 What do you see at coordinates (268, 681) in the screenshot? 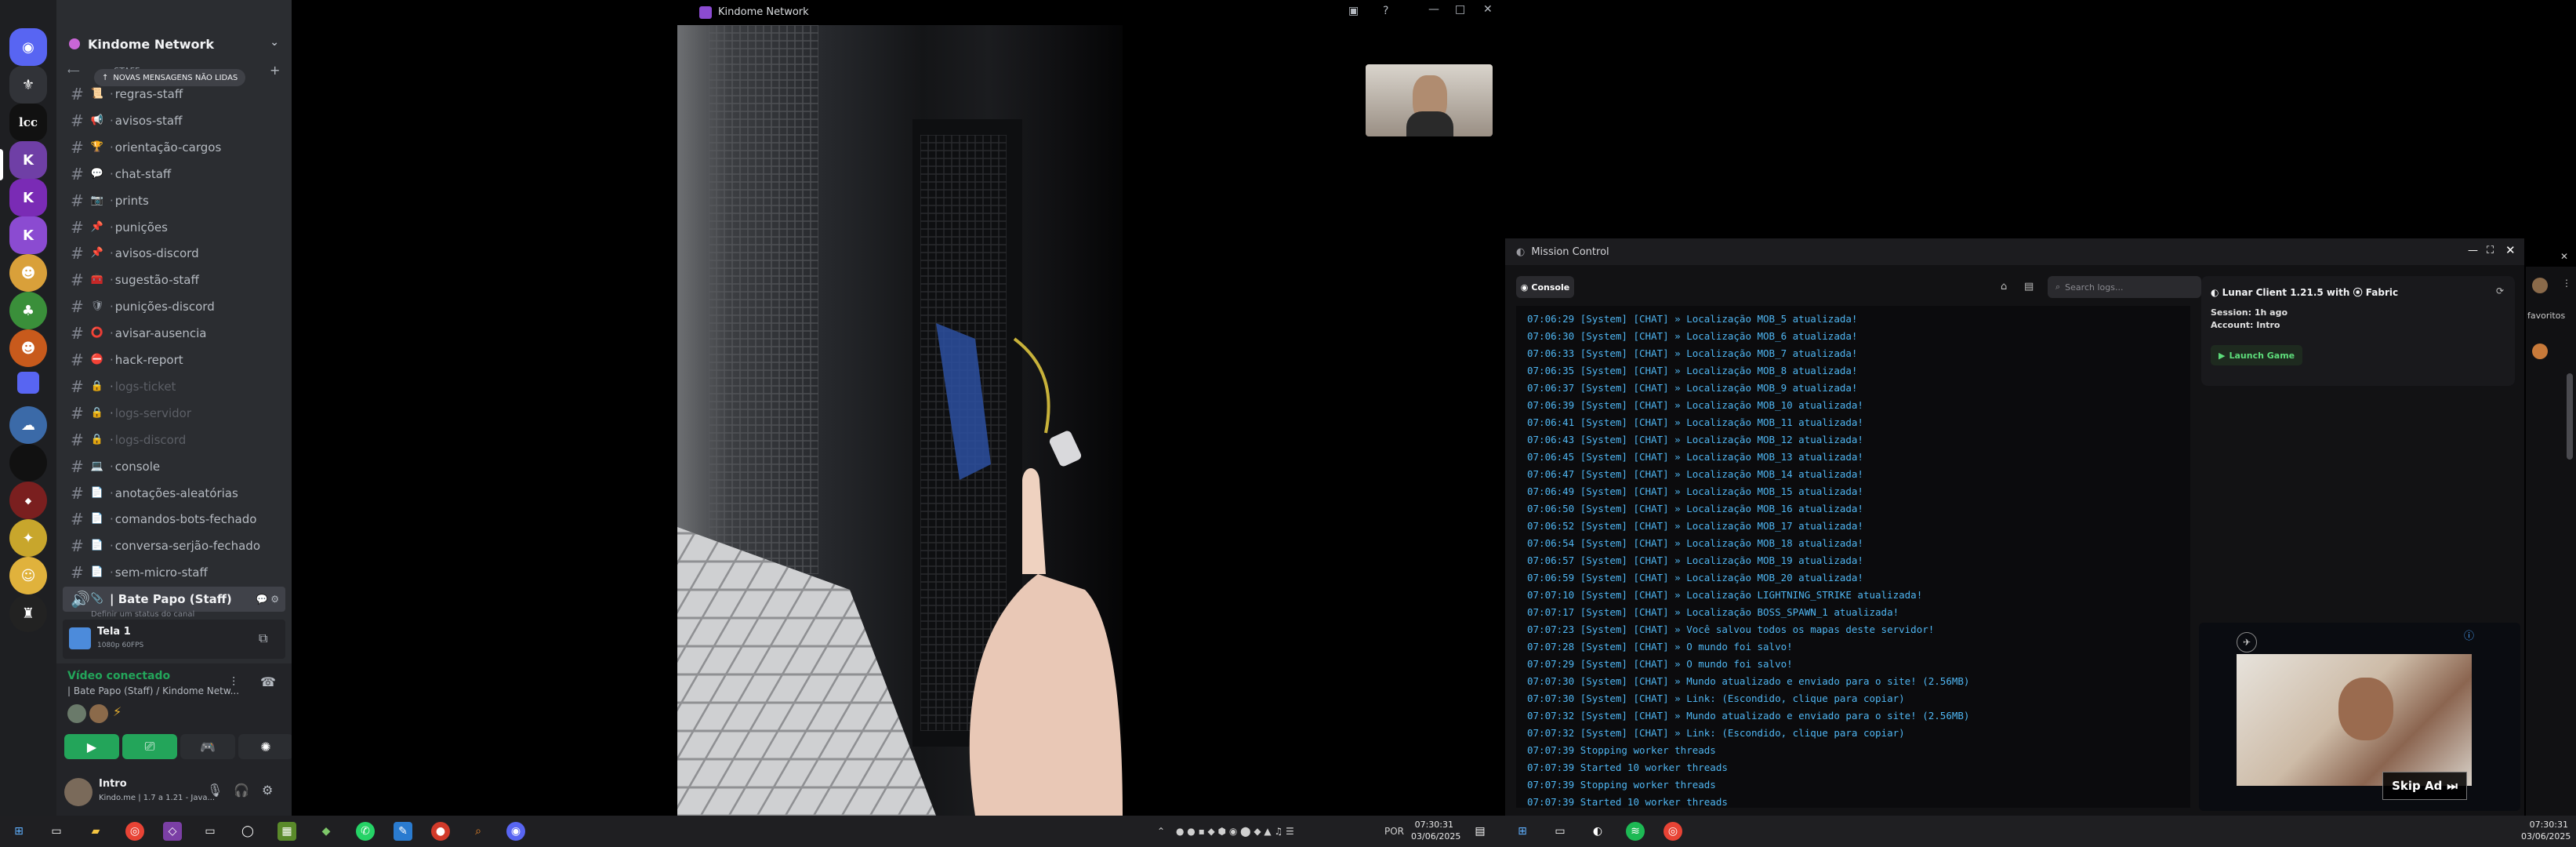
I see `disconnect-icon: ☎` at bounding box center [268, 681].